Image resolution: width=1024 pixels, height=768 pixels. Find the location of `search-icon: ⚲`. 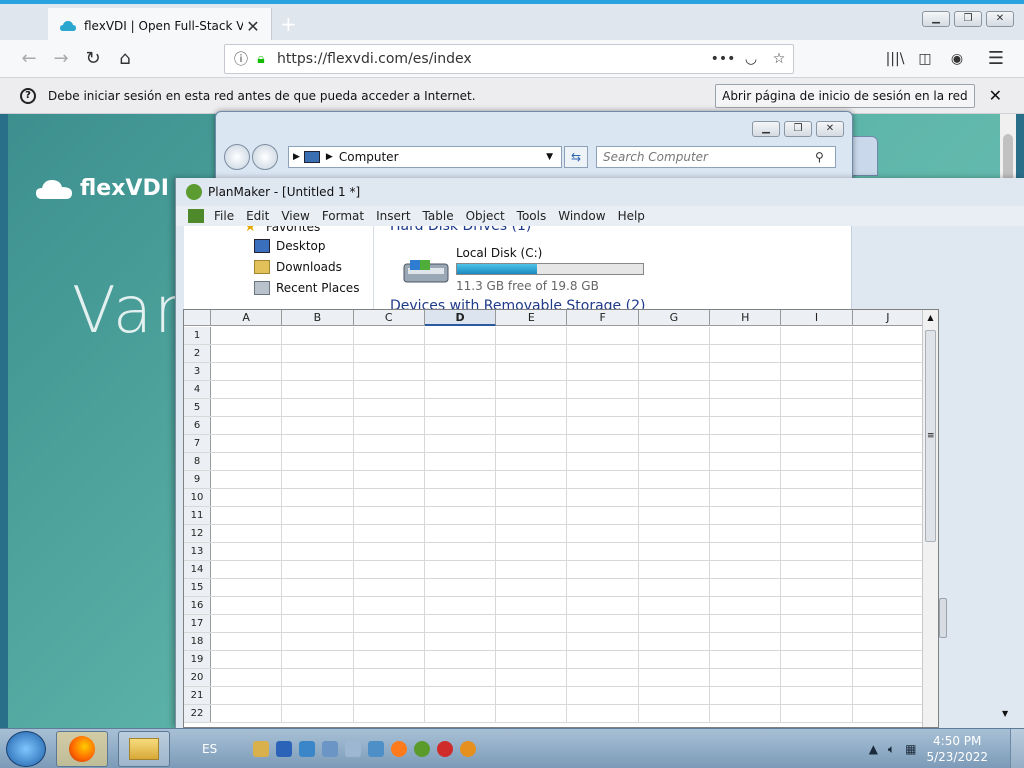

search-icon: ⚲ is located at coordinates (825, 157).